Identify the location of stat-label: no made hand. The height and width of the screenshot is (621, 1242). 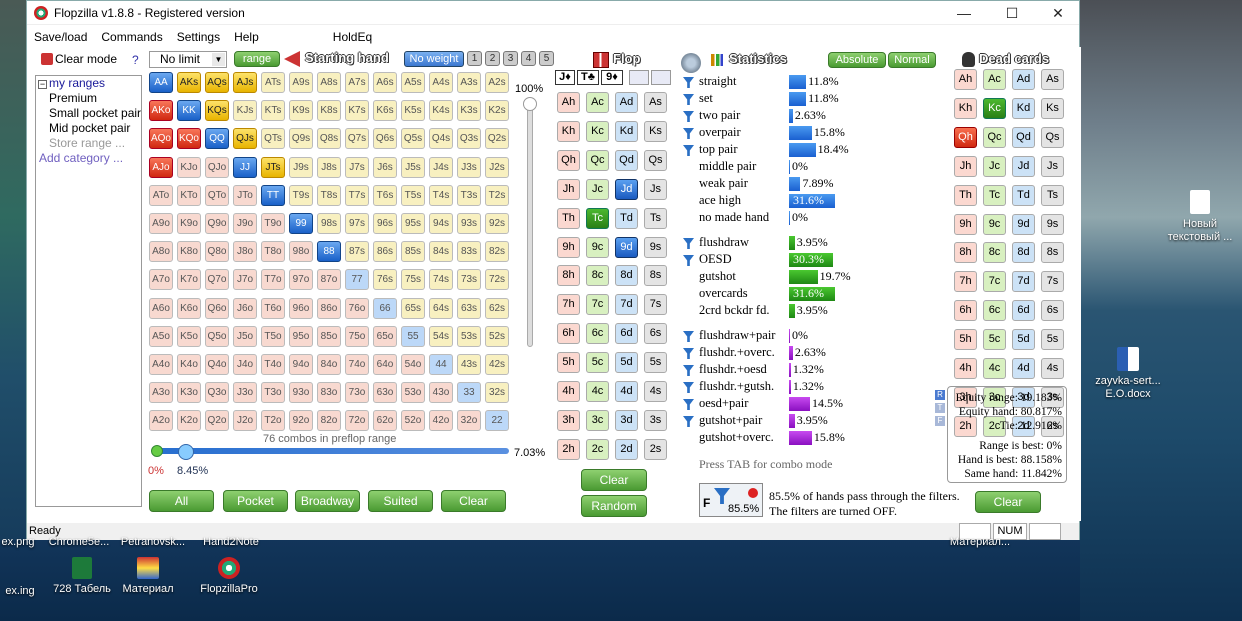
(734, 217).